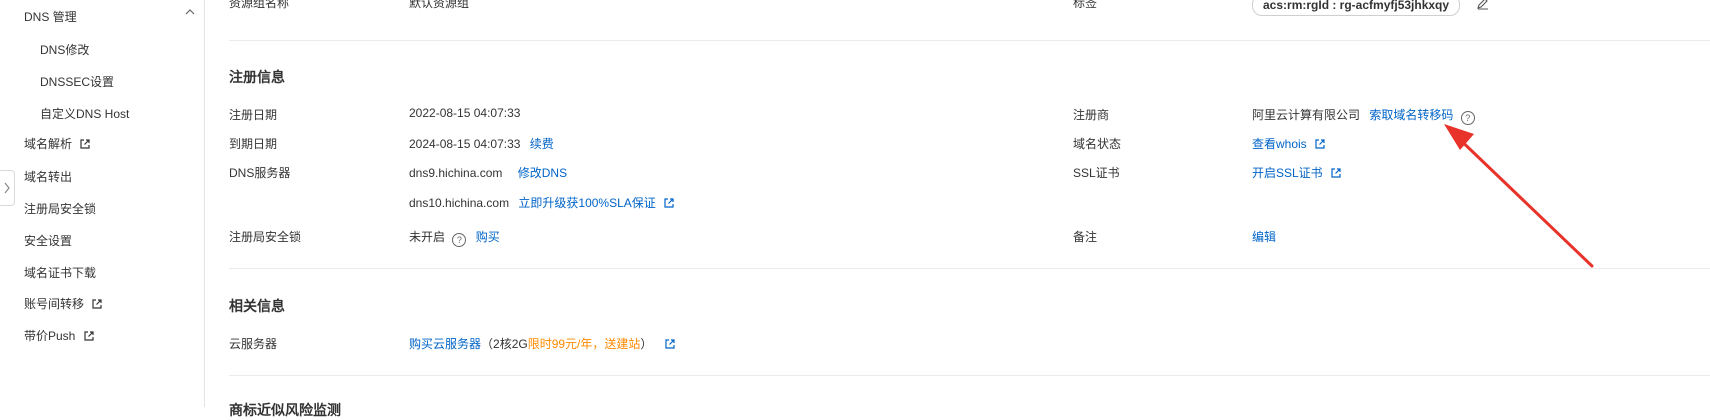 The width and height of the screenshot is (1710, 420). I want to click on upgrade-sla-link: 立即升级获100%SLA保证, so click(586, 203).